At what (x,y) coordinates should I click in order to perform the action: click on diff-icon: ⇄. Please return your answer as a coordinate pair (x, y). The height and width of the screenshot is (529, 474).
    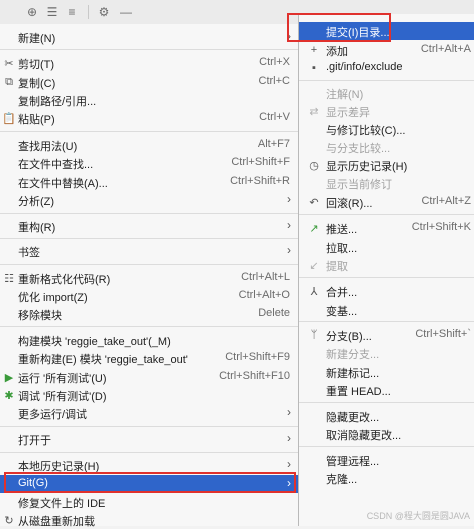
    Looking at the image, I should click on (314, 111).